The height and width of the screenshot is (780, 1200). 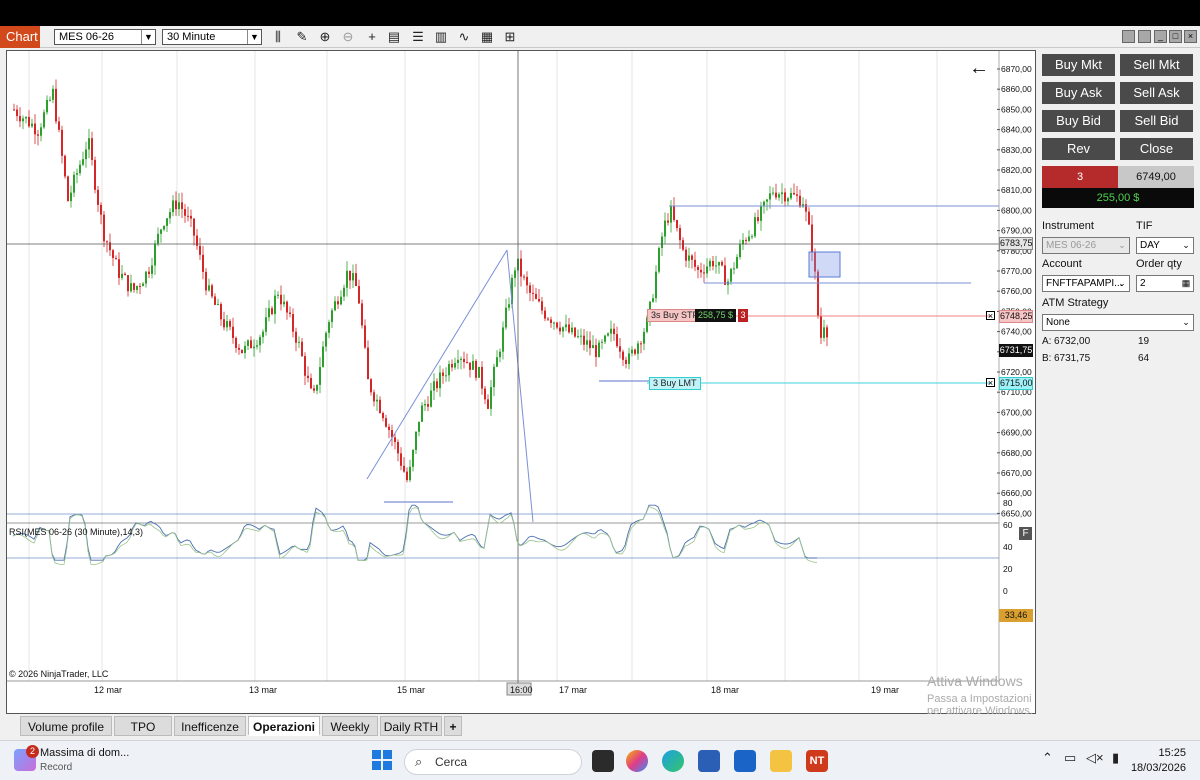 What do you see at coordinates (1160, 36) in the screenshot?
I see `minimize-icon: _` at bounding box center [1160, 36].